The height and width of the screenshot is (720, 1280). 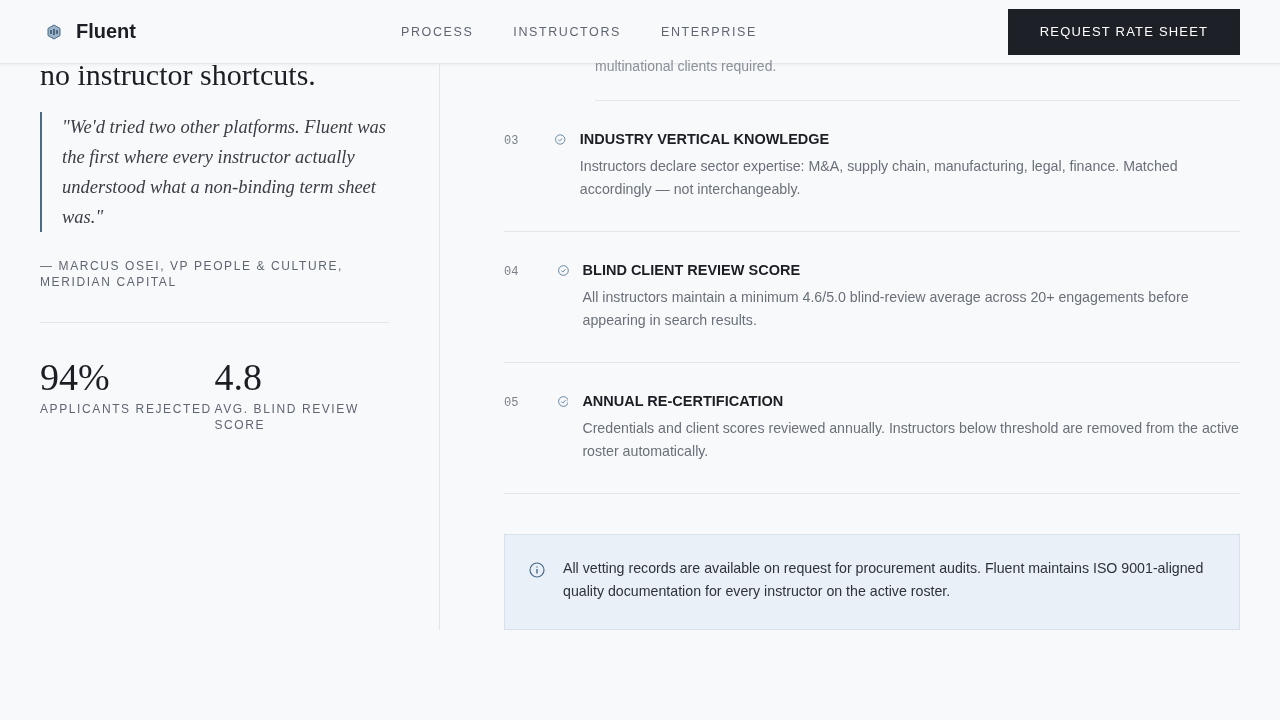 What do you see at coordinates (214, 172) in the screenshot?
I see `testimonial-quote: "We'd tried two other platforms. Fluent was the first where every instructor actually understood what a non-binding term sheet was."` at bounding box center [214, 172].